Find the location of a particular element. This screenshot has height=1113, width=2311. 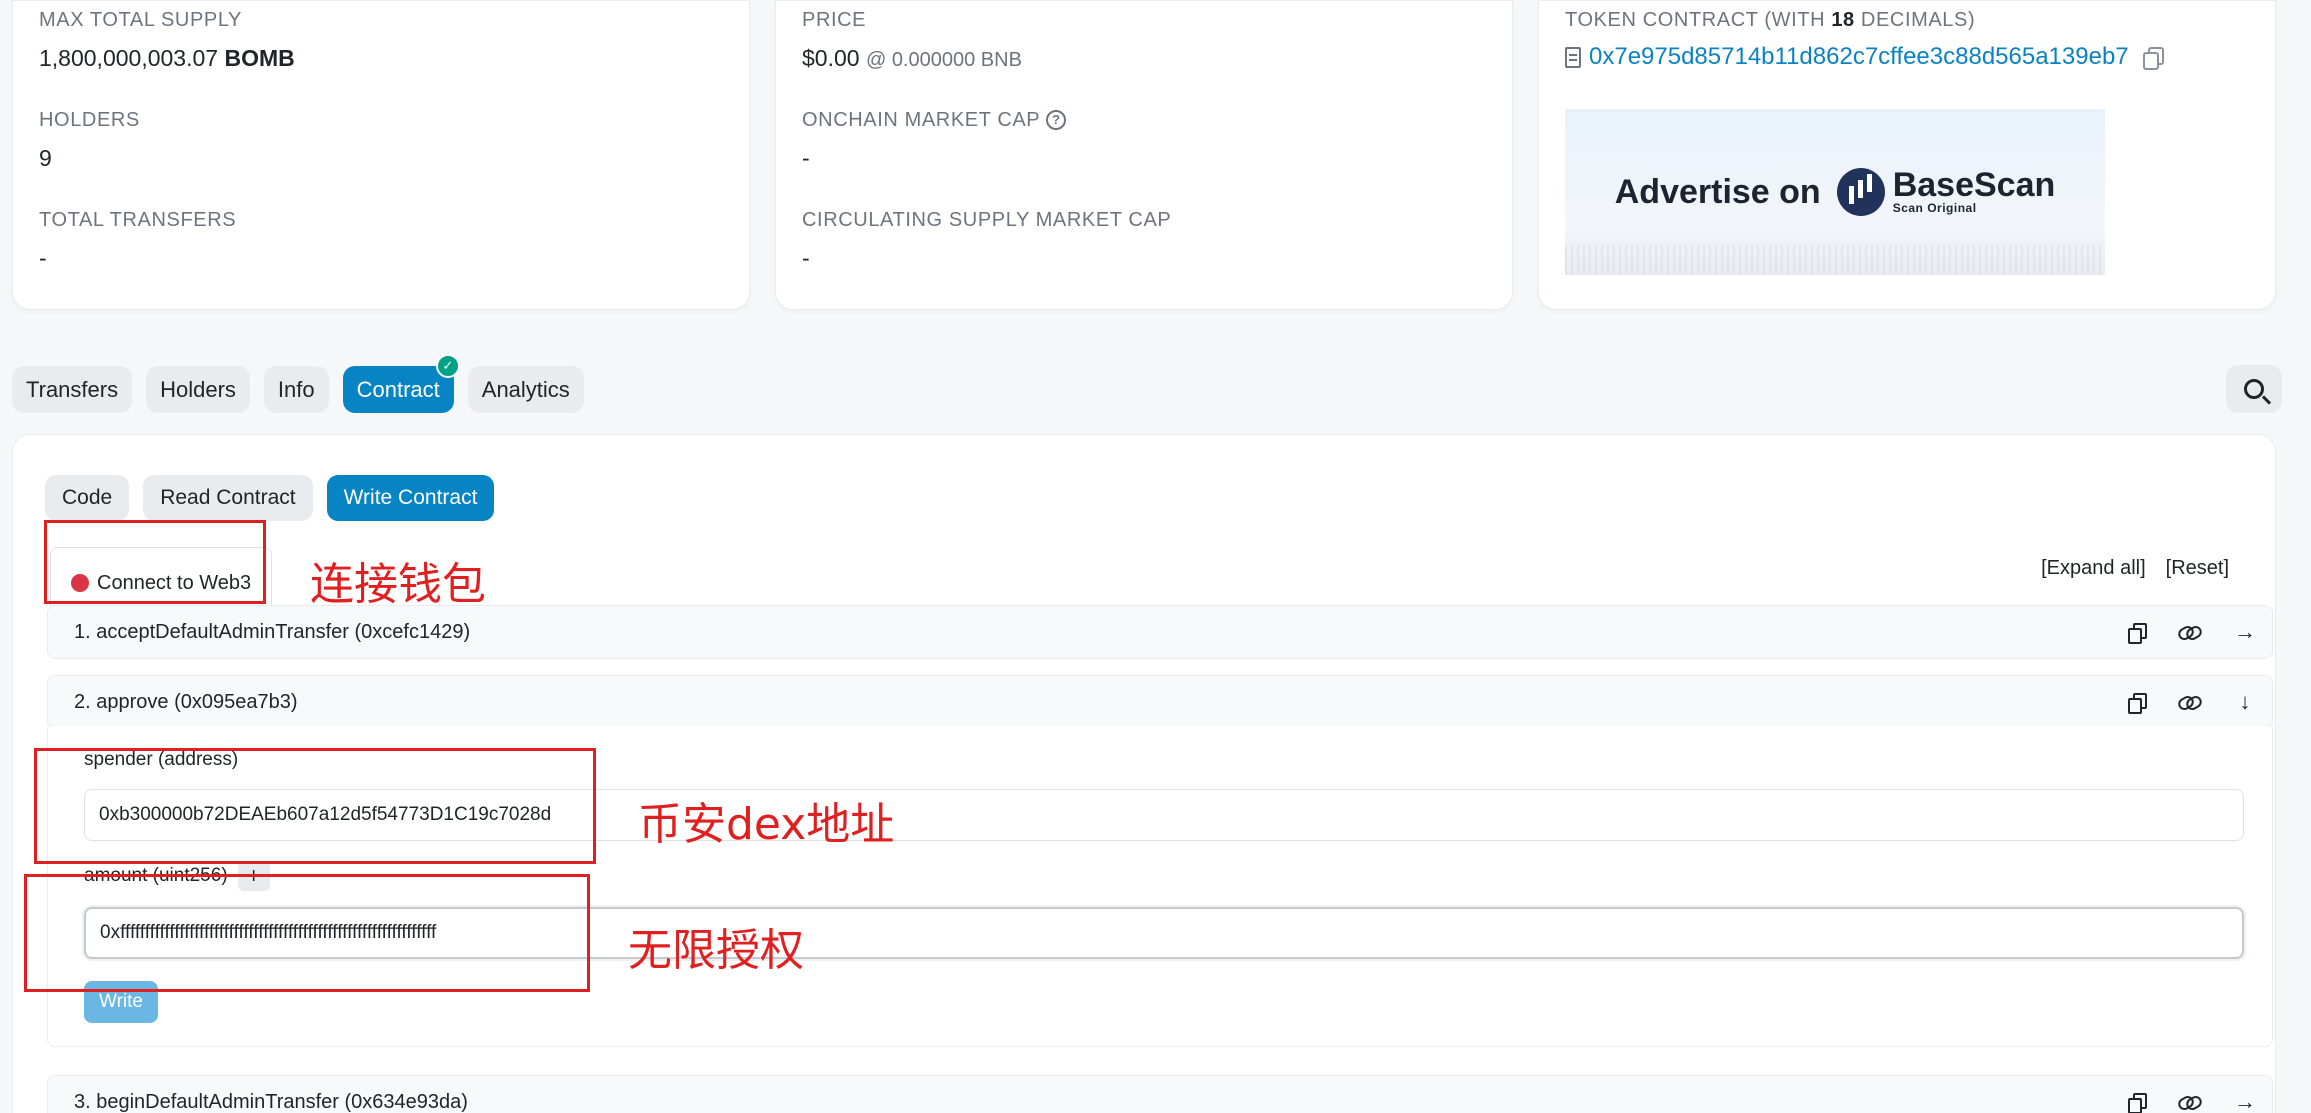

max-total-supply-amount: 1,800,000,003.07 is located at coordinates (129, 58).